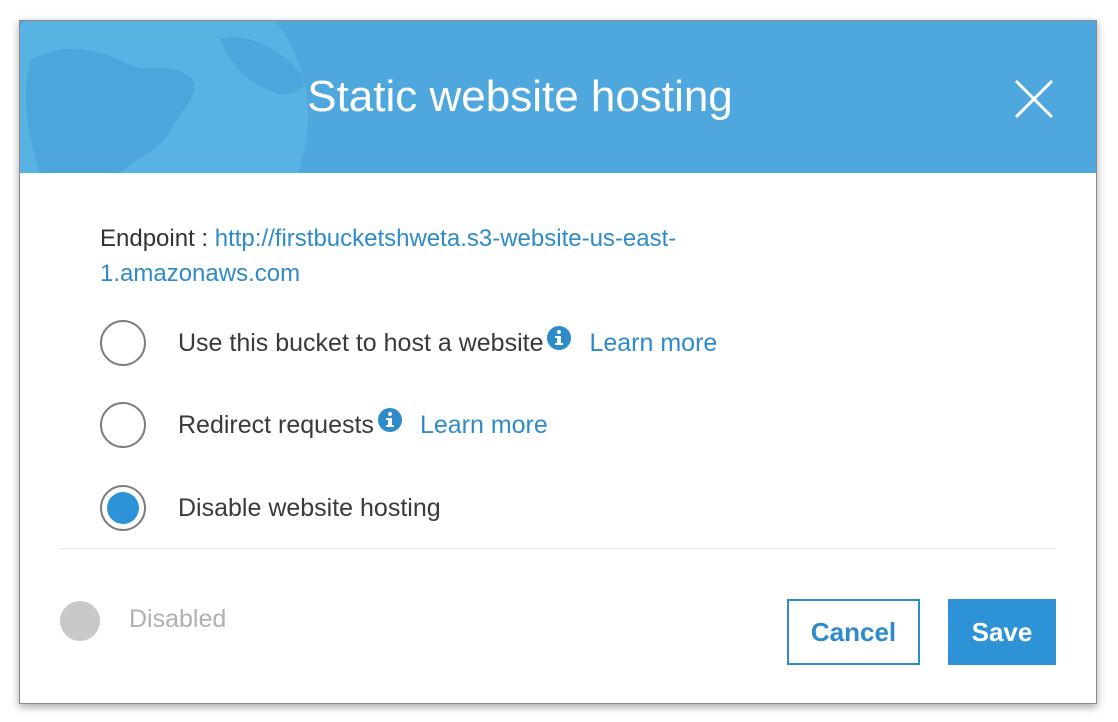  I want to click on close-icon, so click(1034, 99).